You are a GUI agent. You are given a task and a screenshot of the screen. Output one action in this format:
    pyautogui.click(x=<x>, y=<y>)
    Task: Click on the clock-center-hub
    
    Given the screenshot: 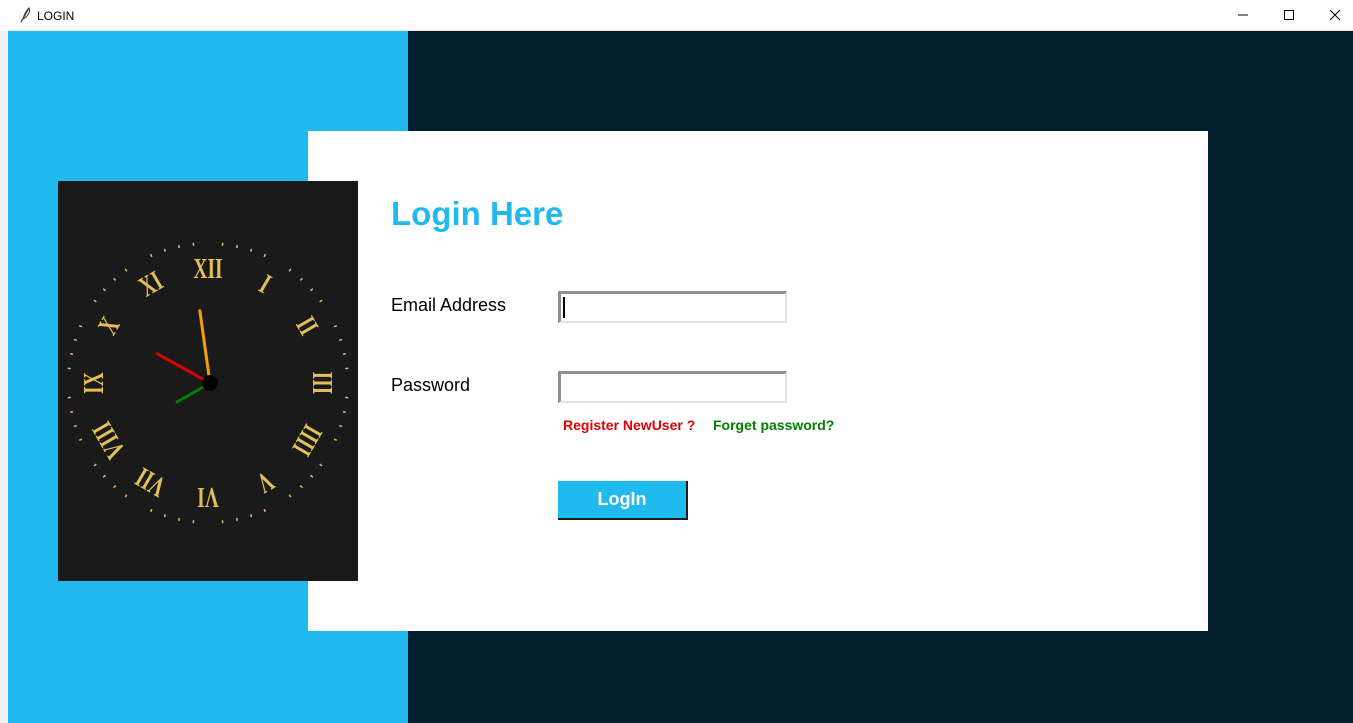 What is the action you would take?
    pyautogui.click(x=210, y=383)
    